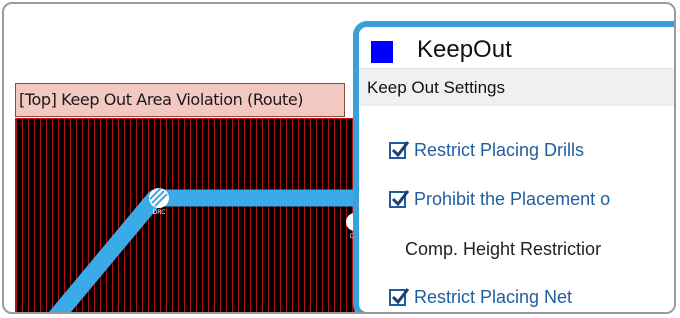 Image resolution: width=680 pixels, height=318 pixels. I want to click on restrict-net-checkbox, so click(399, 296).